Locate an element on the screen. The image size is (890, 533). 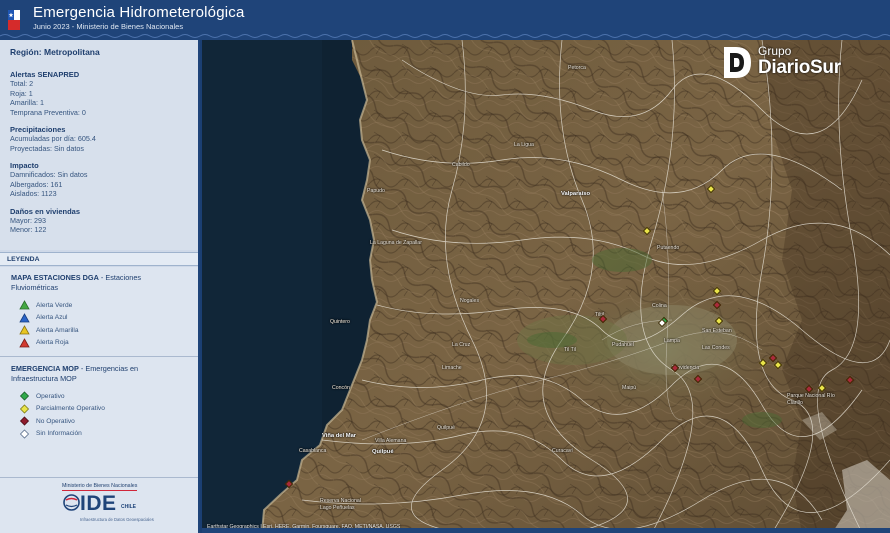
diariosur-logo-icon is located at coordinates (737, 62).